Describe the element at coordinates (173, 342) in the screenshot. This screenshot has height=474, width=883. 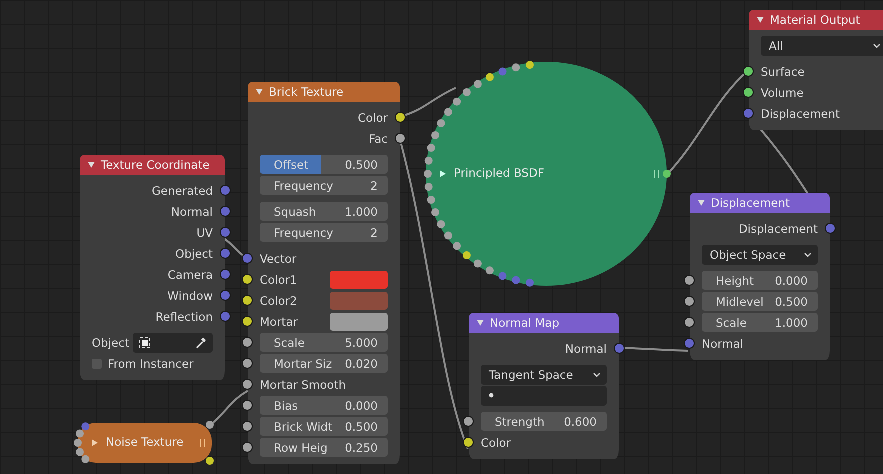
I see `object-field` at that location.